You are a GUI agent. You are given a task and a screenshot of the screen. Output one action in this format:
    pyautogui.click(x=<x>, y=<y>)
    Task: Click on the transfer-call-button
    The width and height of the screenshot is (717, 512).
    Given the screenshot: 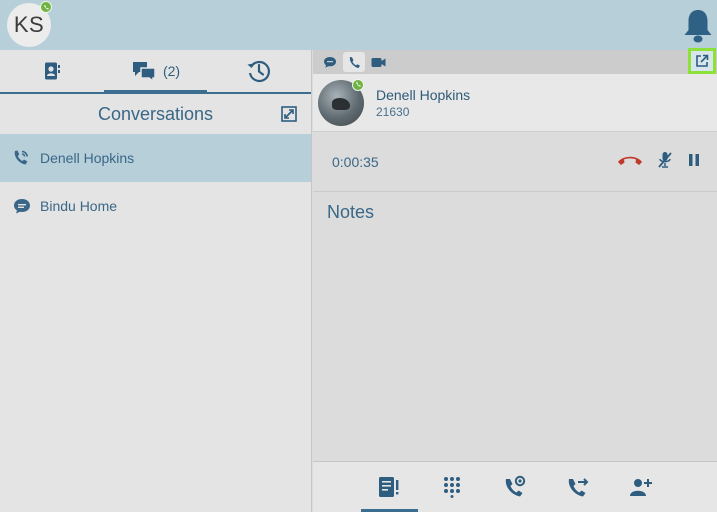 What is the action you would take?
    pyautogui.click(x=578, y=487)
    